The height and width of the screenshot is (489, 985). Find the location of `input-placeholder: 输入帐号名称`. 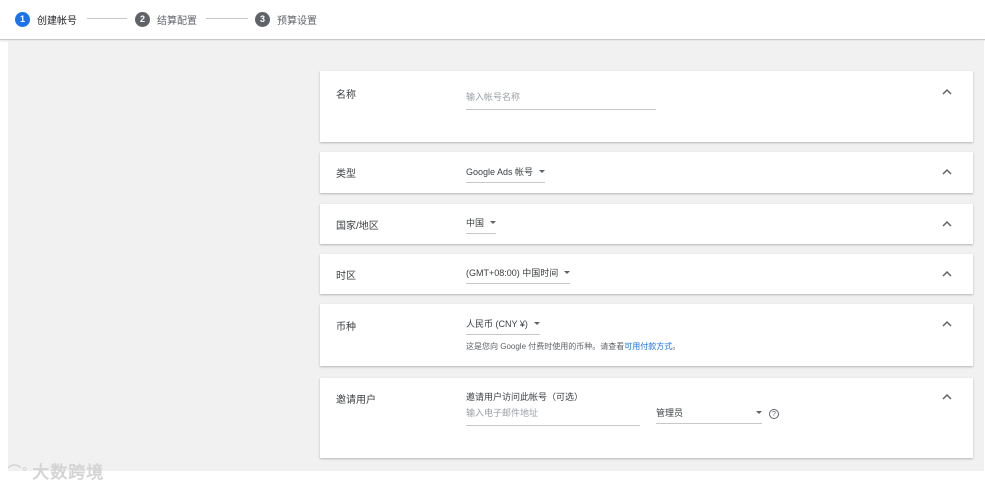

input-placeholder: 输入帐号名称 is located at coordinates (493, 97).